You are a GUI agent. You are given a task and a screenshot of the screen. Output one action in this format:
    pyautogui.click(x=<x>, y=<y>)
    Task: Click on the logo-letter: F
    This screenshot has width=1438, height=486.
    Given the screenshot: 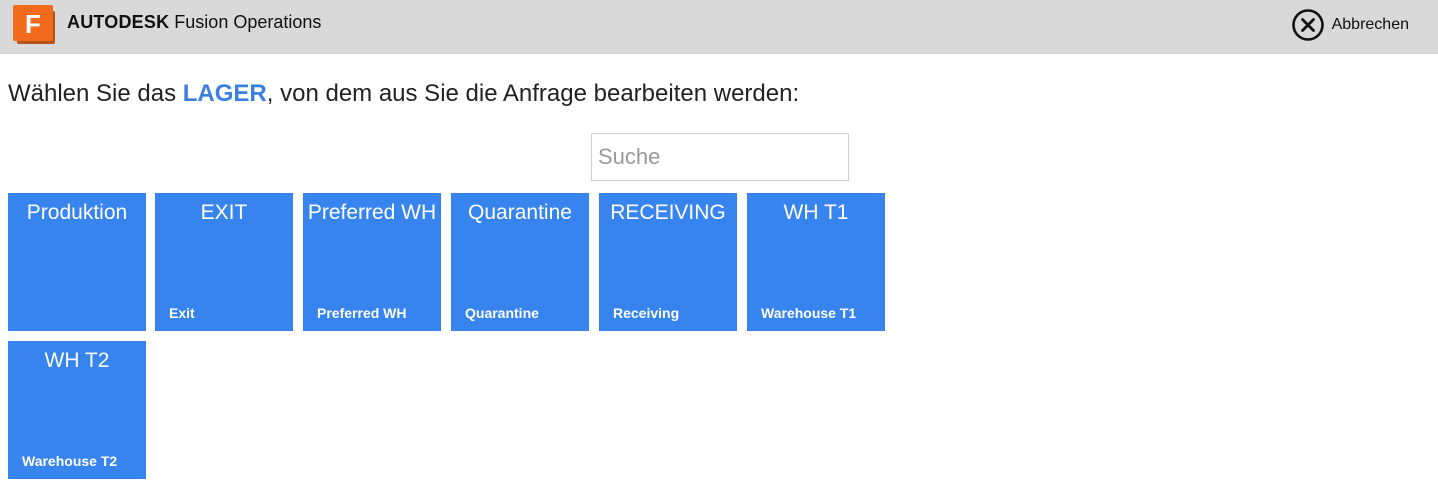 What is the action you would take?
    pyautogui.click(x=33, y=24)
    